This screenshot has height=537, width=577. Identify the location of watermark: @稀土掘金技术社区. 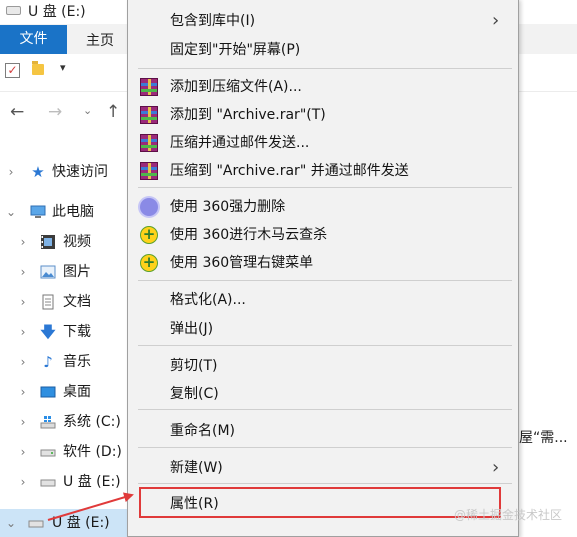
(508, 515).